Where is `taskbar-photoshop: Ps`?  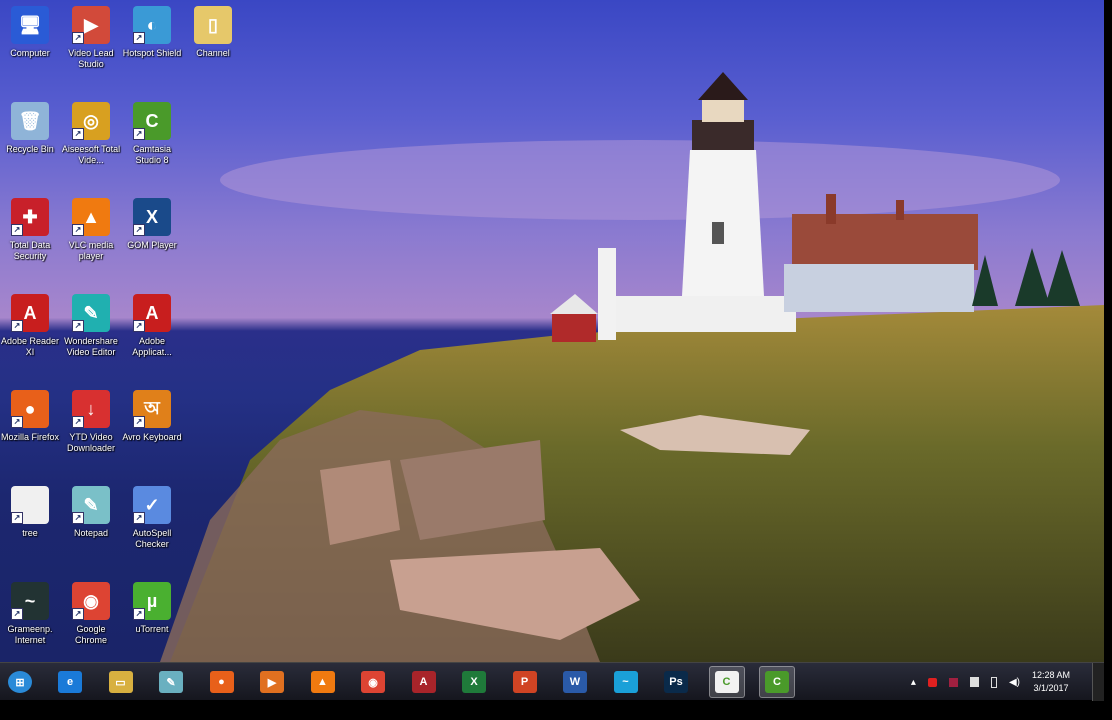 taskbar-photoshop: Ps is located at coordinates (676, 682).